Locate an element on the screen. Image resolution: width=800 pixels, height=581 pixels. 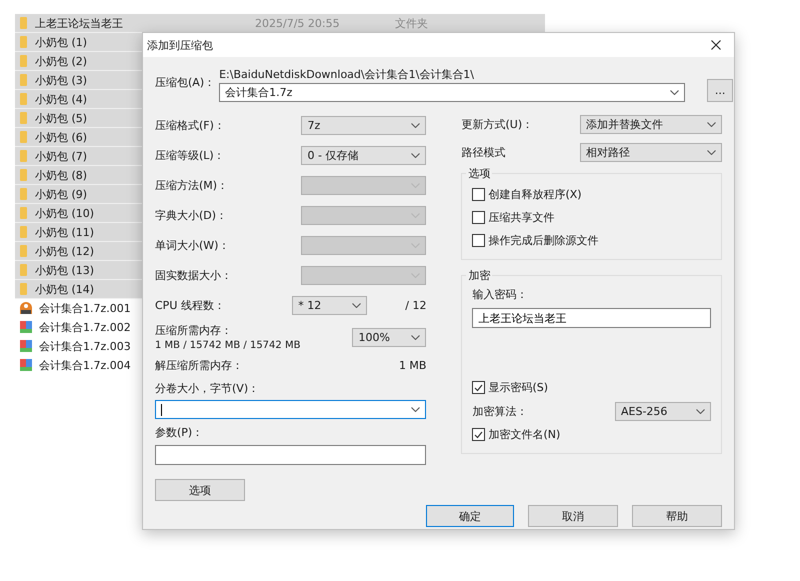
field-label: 压缩方法(M)： is located at coordinates (191, 185).